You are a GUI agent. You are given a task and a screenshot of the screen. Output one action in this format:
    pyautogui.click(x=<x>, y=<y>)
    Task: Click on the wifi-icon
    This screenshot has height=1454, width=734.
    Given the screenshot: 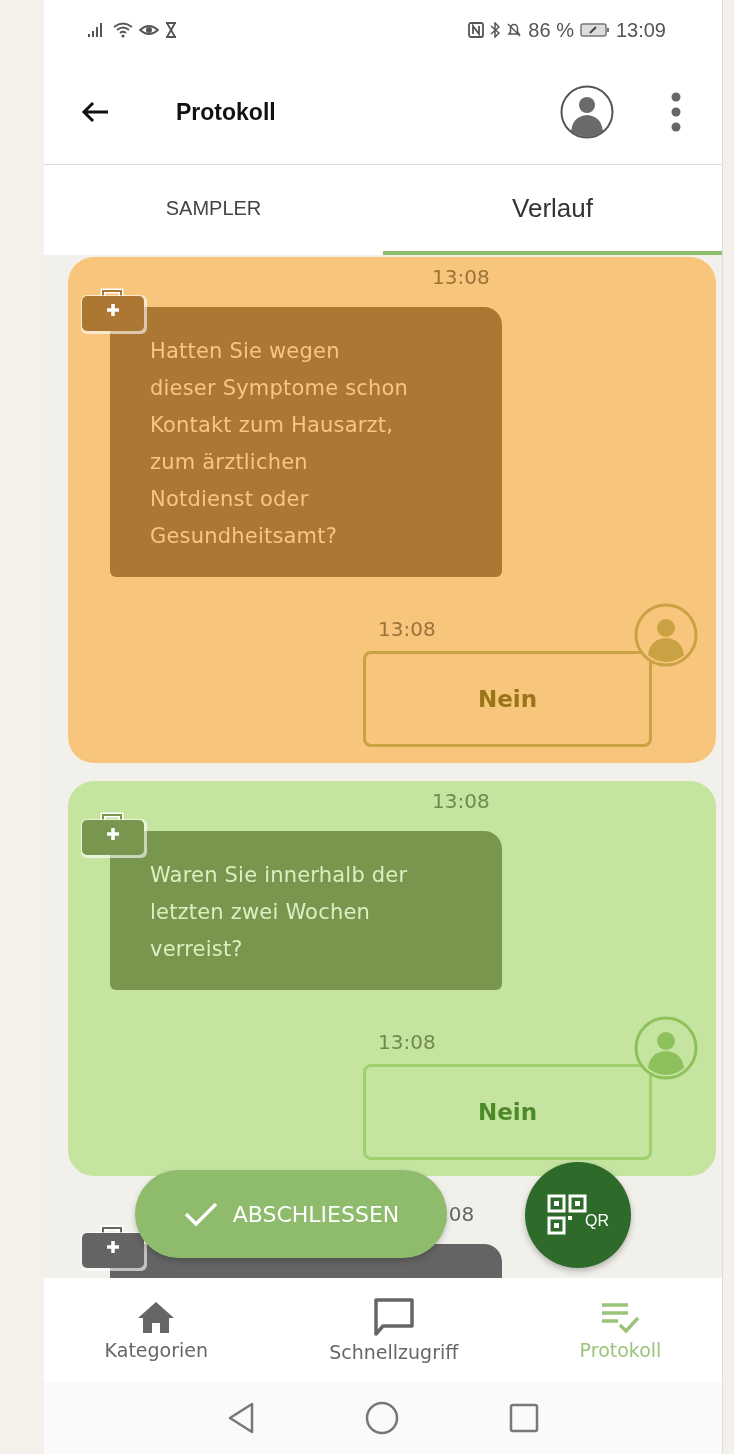 What is the action you would take?
    pyautogui.click(x=123, y=30)
    